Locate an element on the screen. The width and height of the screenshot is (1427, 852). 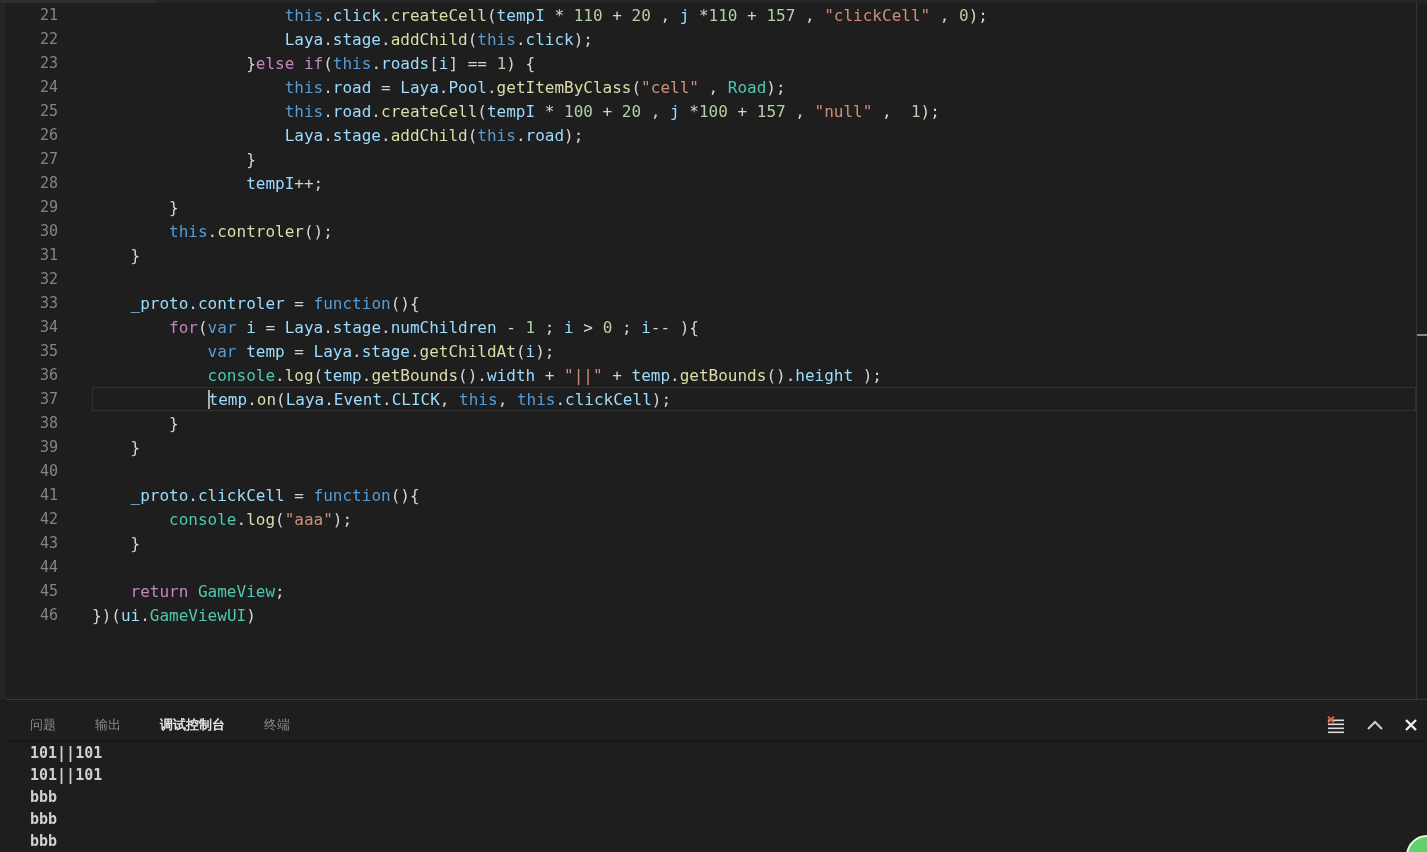
code-line: Laya.stage.addChild(this.click); is located at coordinates (438, 39).